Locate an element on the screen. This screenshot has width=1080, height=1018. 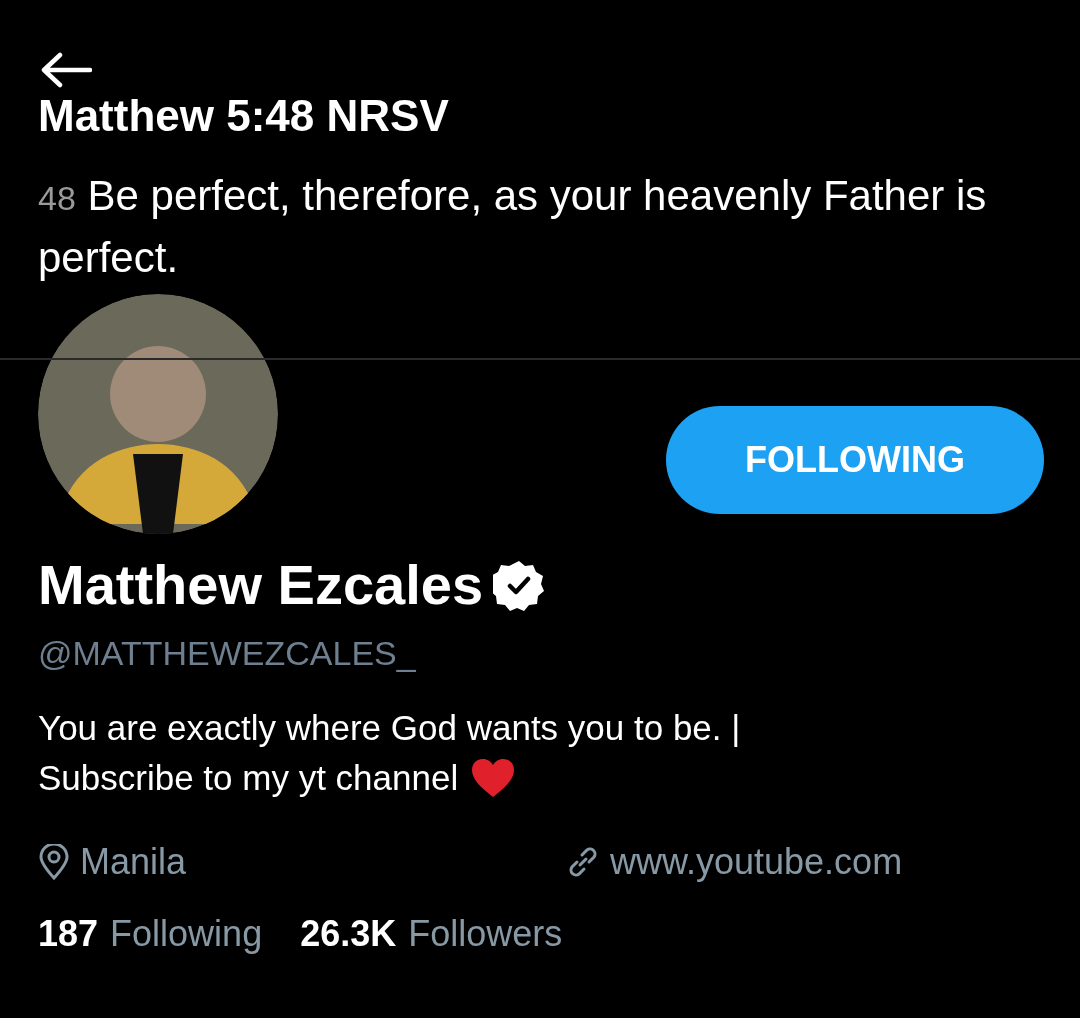
location-text: Manila is located at coordinates (133, 862).